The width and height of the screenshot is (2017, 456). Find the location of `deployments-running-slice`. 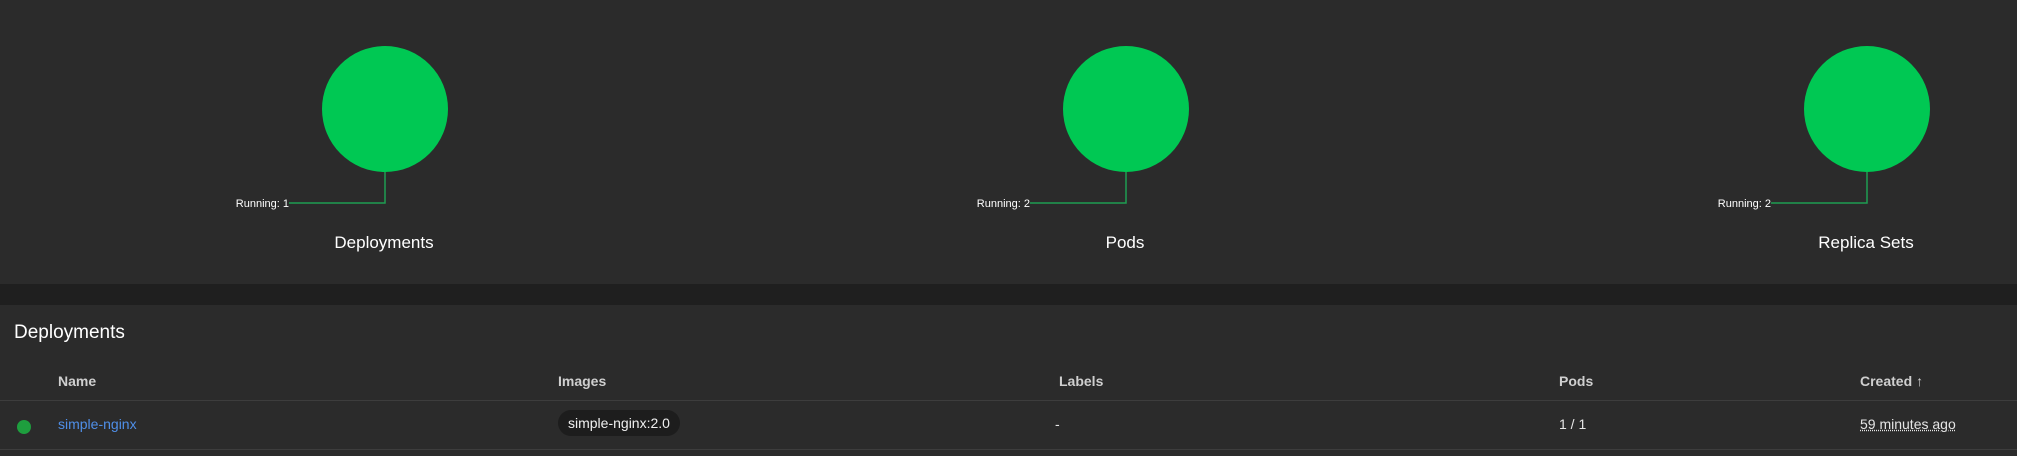

deployments-running-slice is located at coordinates (385, 109).